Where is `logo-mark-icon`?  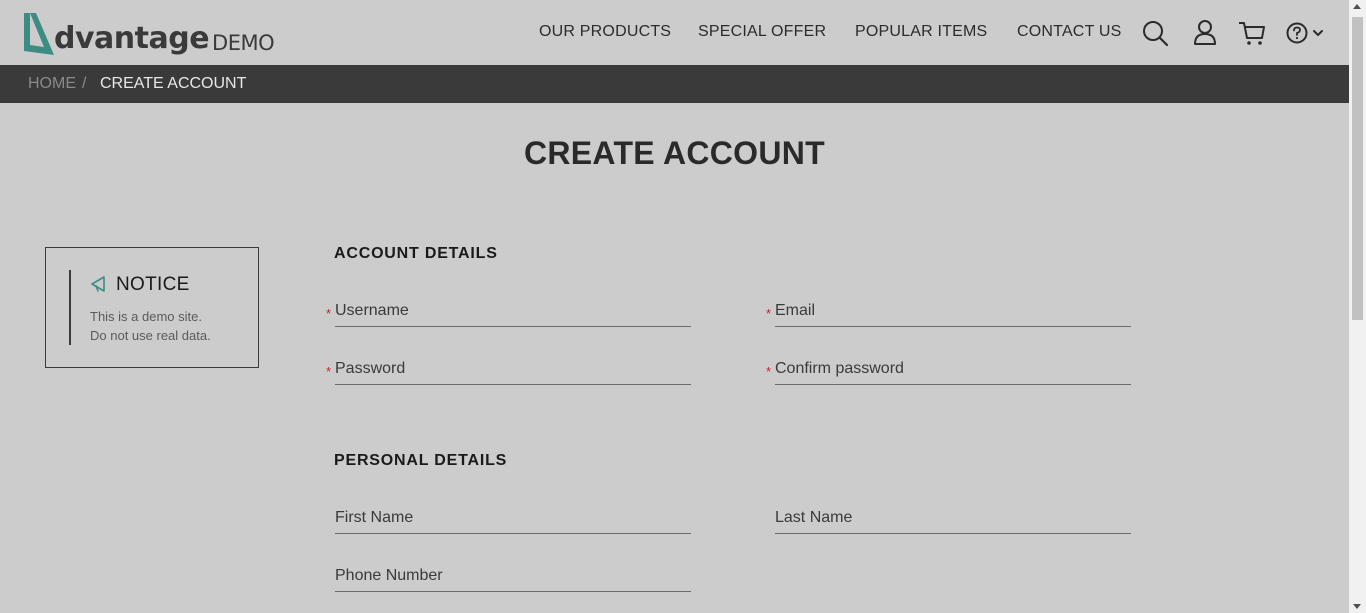
logo-mark-icon is located at coordinates (39, 34).